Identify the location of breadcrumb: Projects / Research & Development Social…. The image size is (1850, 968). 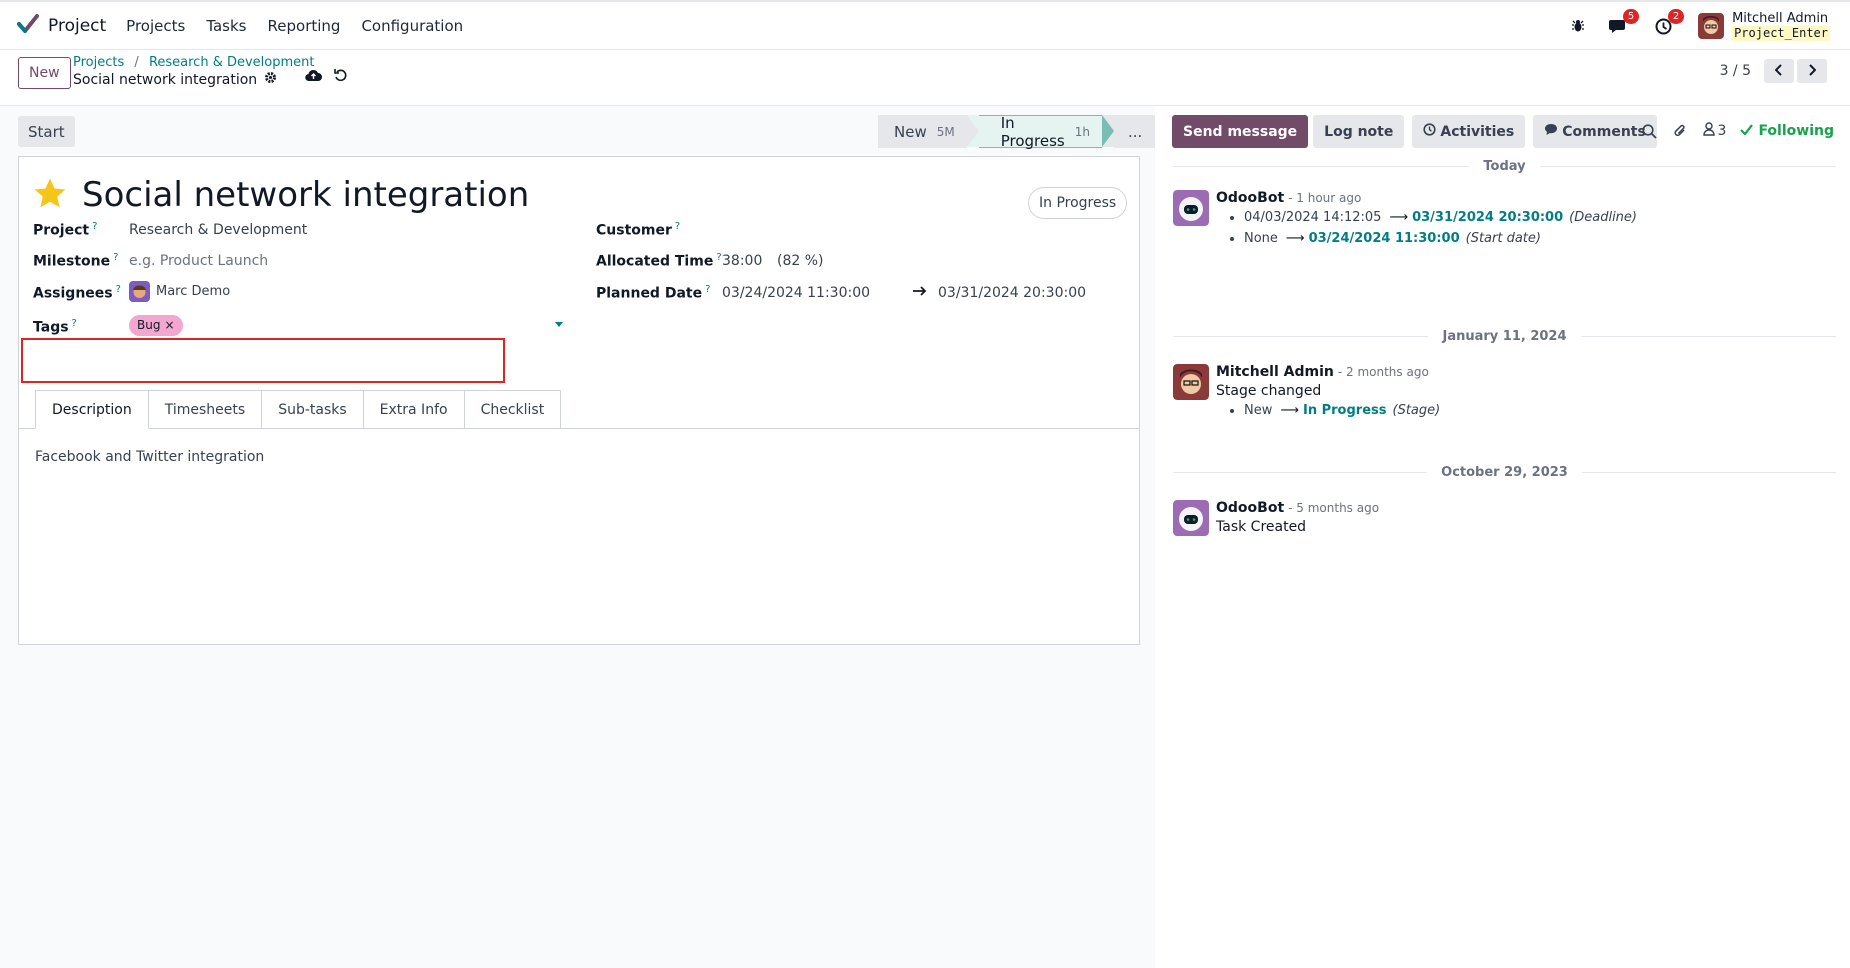
(193, 71).